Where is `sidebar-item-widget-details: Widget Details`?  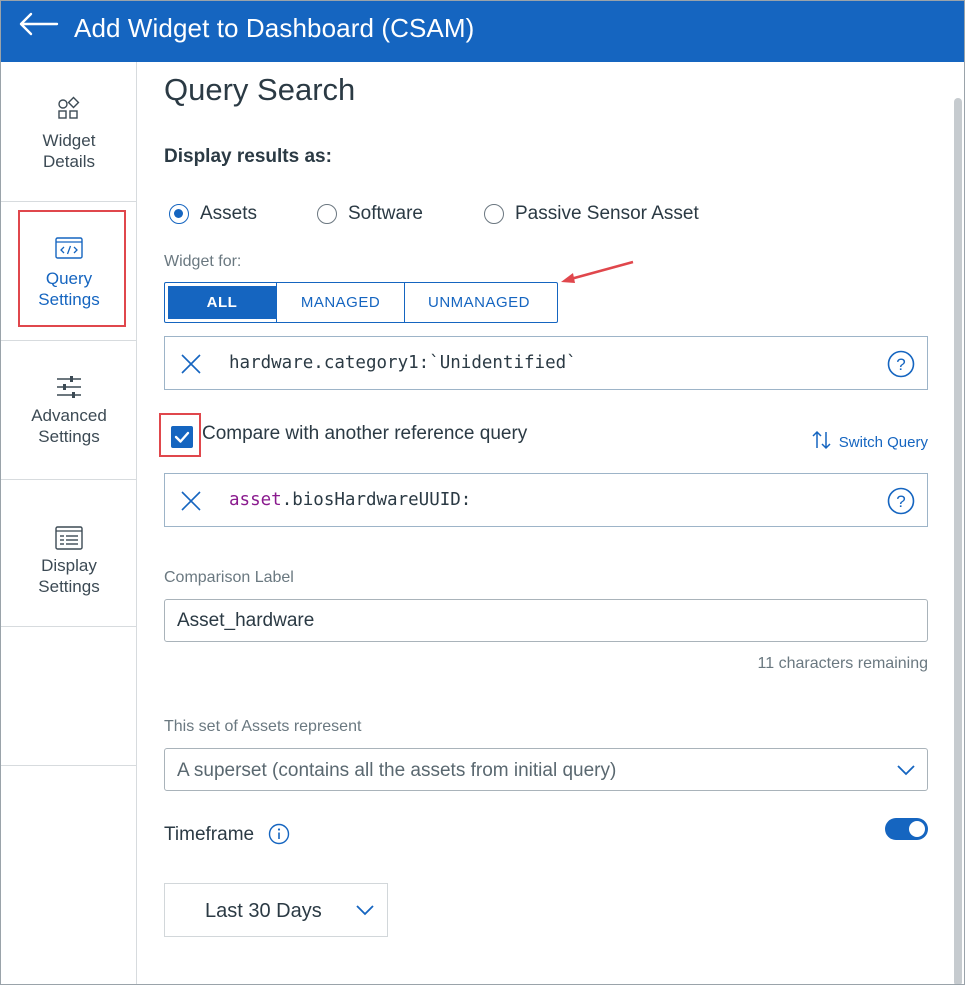
sidebar-item-widget-details: Widget Details is located at coordinates (69, 132).